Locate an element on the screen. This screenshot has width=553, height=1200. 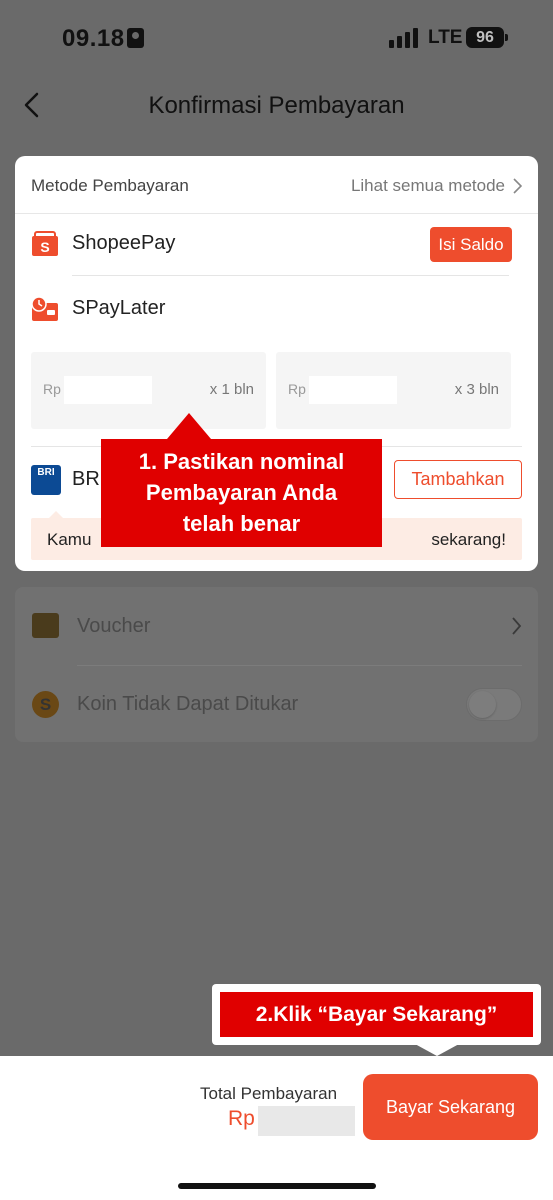
nav-header: Konfirmasi Pembayaran is located at coordinates (276, 105).